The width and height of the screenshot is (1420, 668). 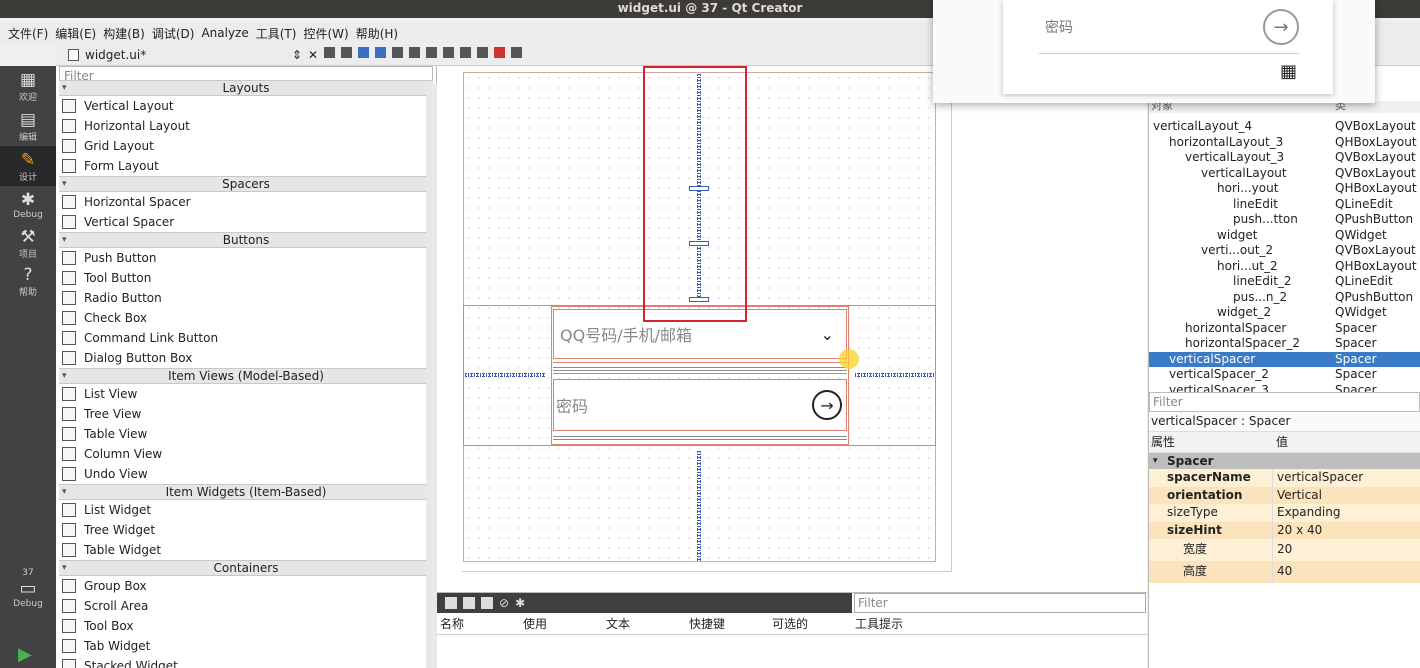 I want to click on edit-tab-order-icon, so click(x=380, y=52).